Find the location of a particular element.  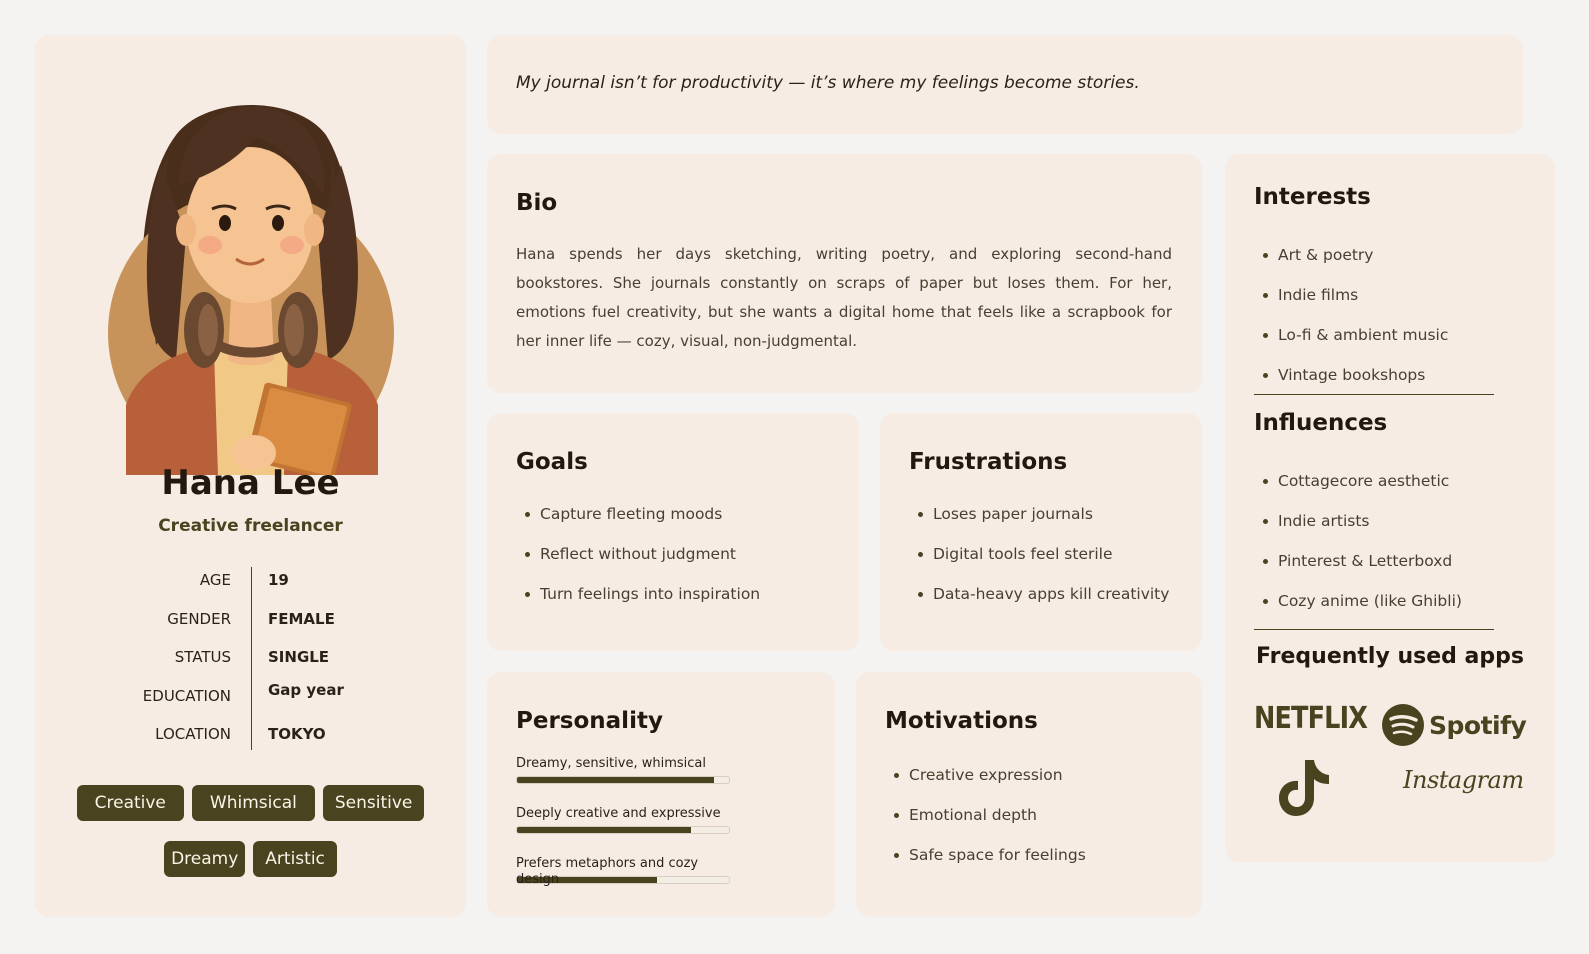

list-item: Cottagecore aesthetic is located at coordinates (1358, 490).